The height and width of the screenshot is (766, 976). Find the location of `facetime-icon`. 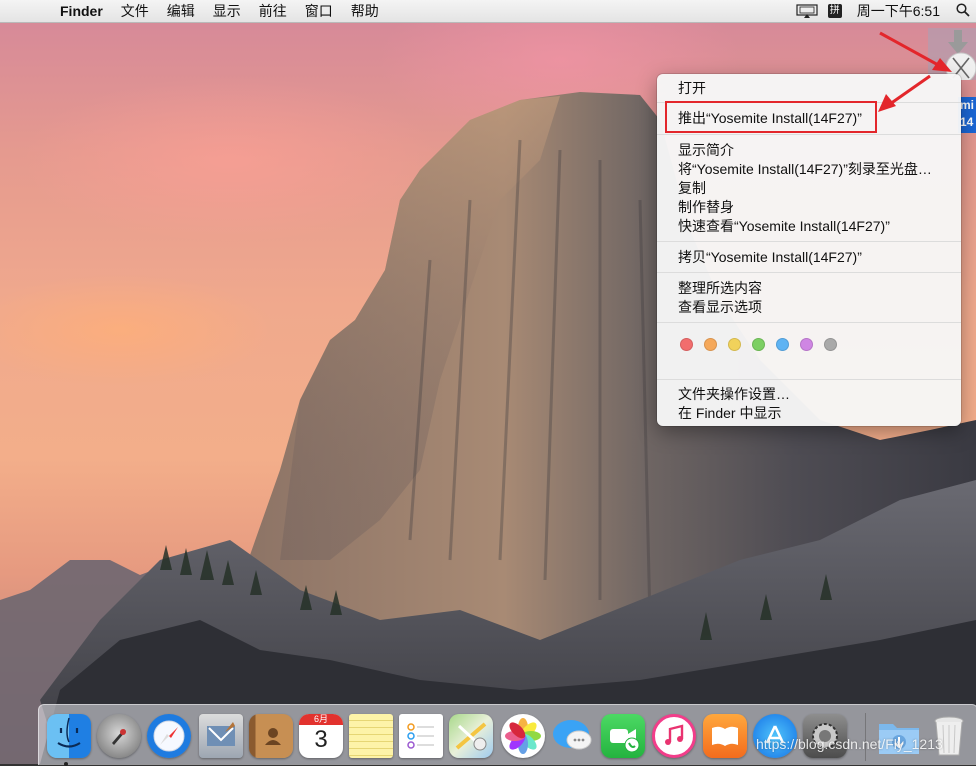

facetime-icon is located at coordinates (623, 736).